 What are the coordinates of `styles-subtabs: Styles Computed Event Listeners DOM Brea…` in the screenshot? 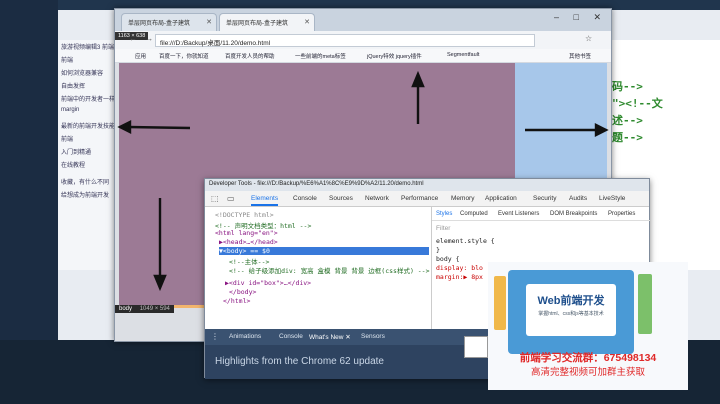 It's located at (541, 214).